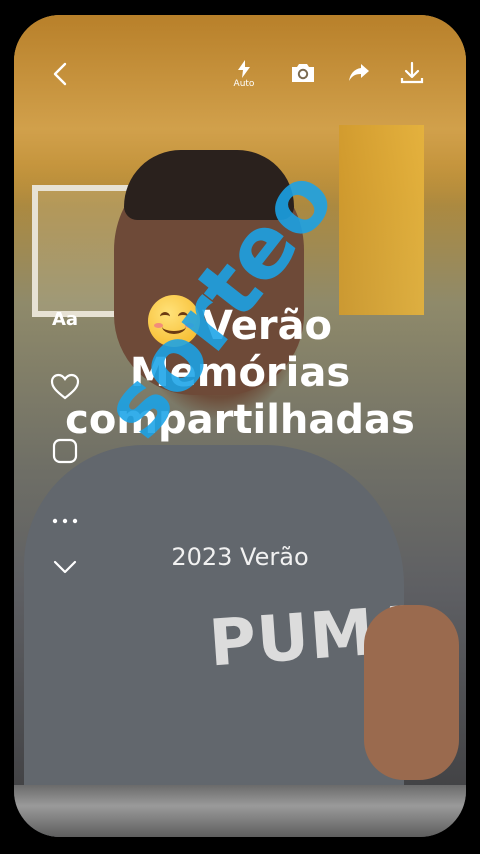 The width and height of the screenshot is (480, 854). What do you see at coordinates (60, 74) in the screenshot?
I see `back-arrow-icon` at bounding box center [60, 74].